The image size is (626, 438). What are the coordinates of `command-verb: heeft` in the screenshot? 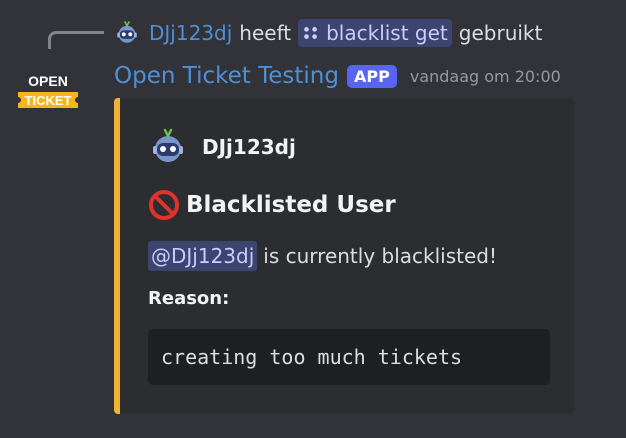 It's located at (265, 33).